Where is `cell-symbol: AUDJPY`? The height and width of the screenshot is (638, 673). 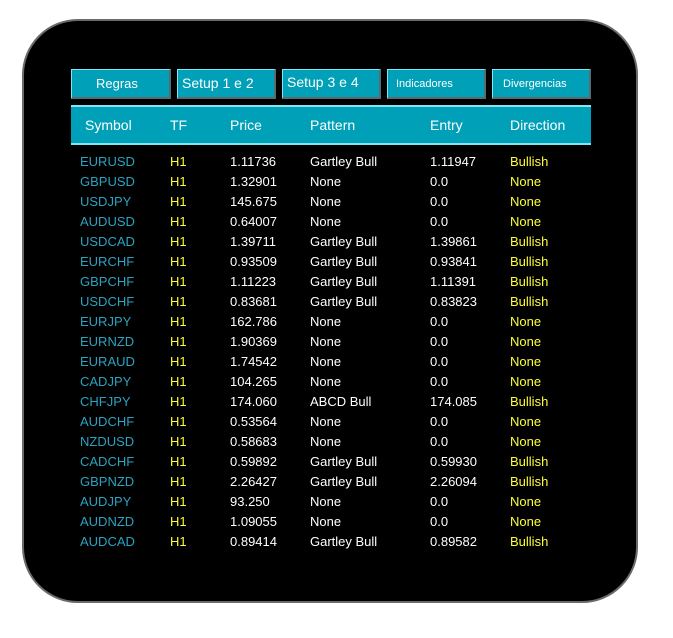
cell-symbol: AUDJPY is located at coordinates (106, 501).